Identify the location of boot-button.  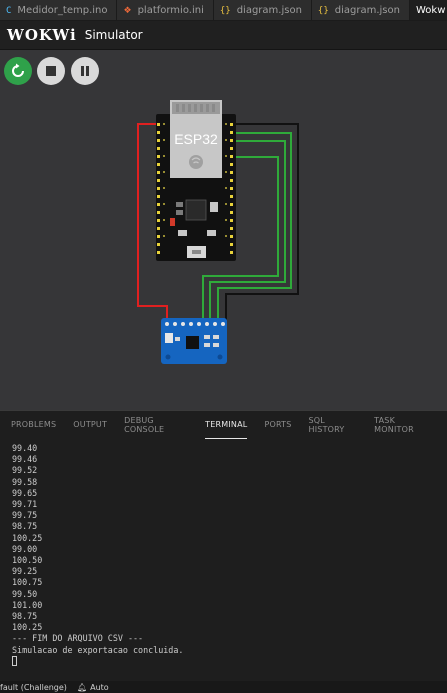
(211, 233).